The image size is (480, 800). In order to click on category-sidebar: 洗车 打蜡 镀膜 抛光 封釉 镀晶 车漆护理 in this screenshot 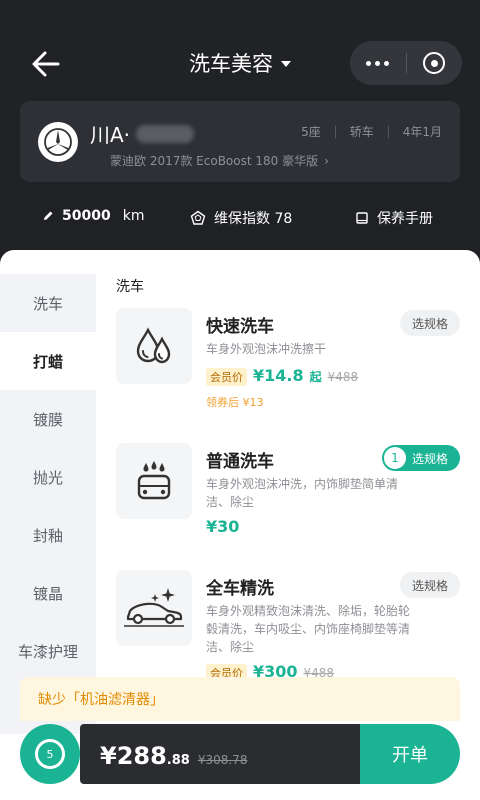, I will do `click(48, 504)`.